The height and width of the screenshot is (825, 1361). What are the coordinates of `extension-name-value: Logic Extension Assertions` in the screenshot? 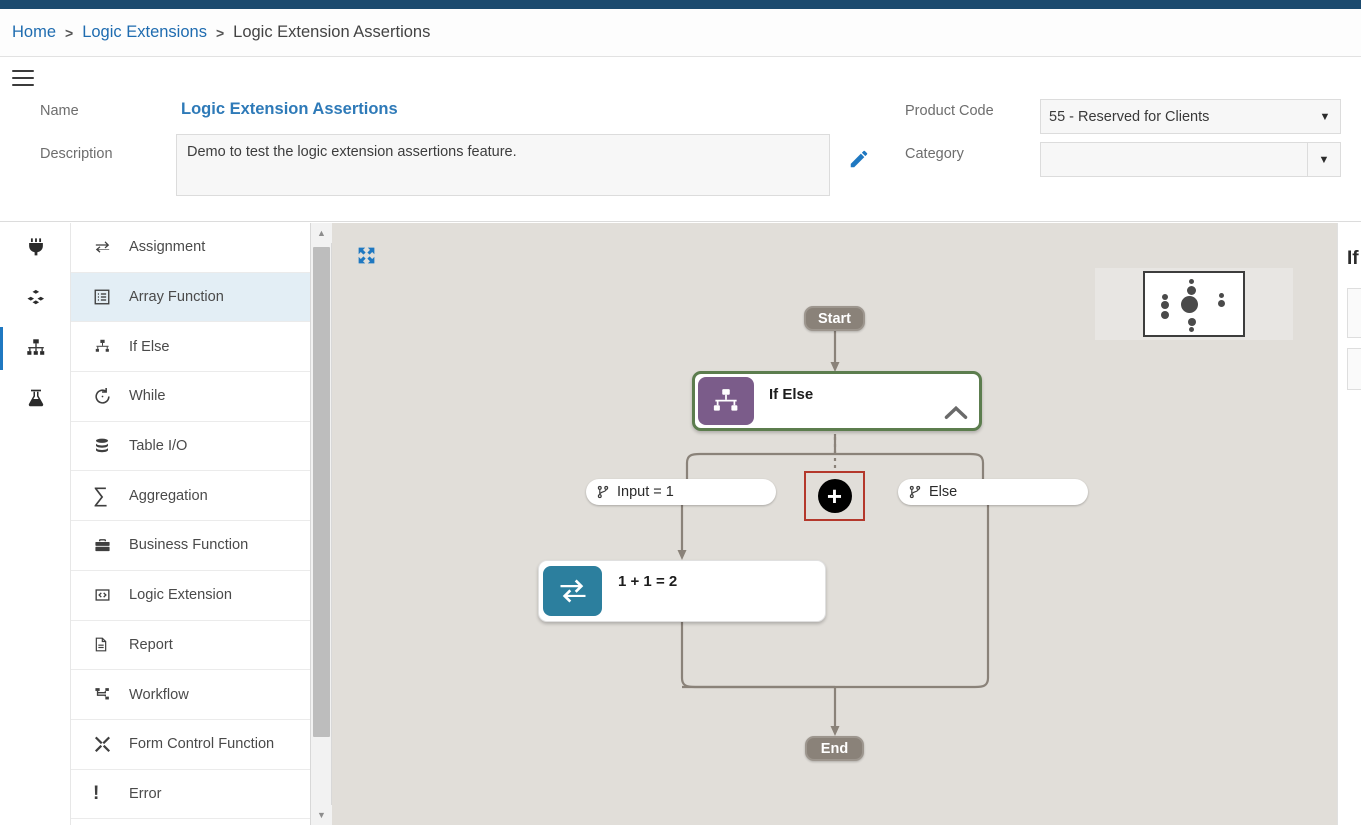 It's located at (289, 109).